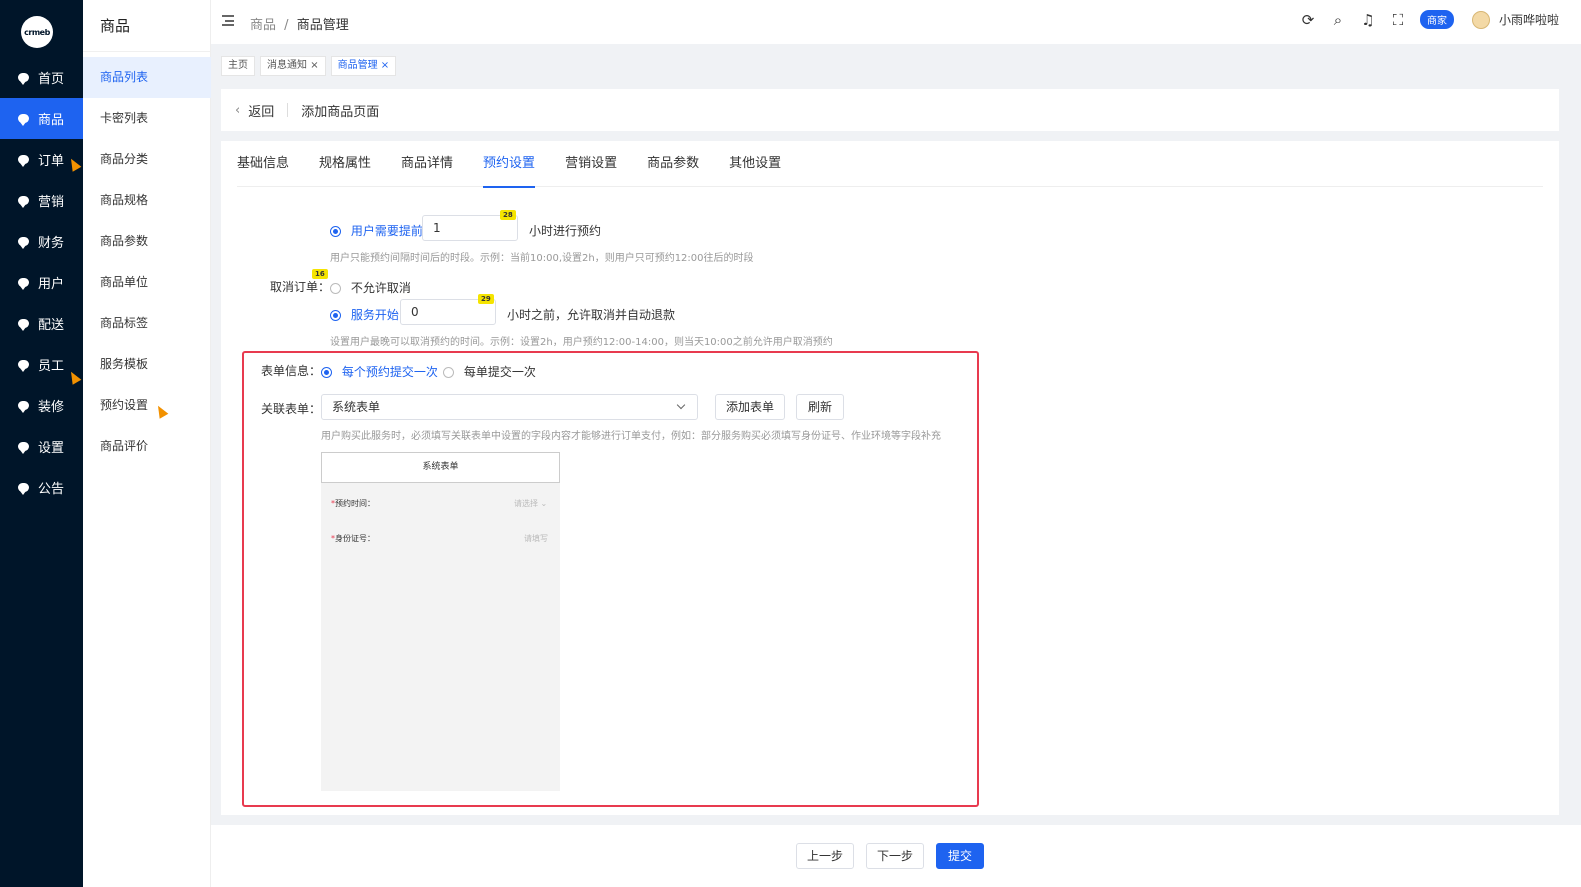 The image size is (1581, 887). Describe the element at coordinates (51, 325) in the screenshot. I see `nav-label: 配送` at that location.